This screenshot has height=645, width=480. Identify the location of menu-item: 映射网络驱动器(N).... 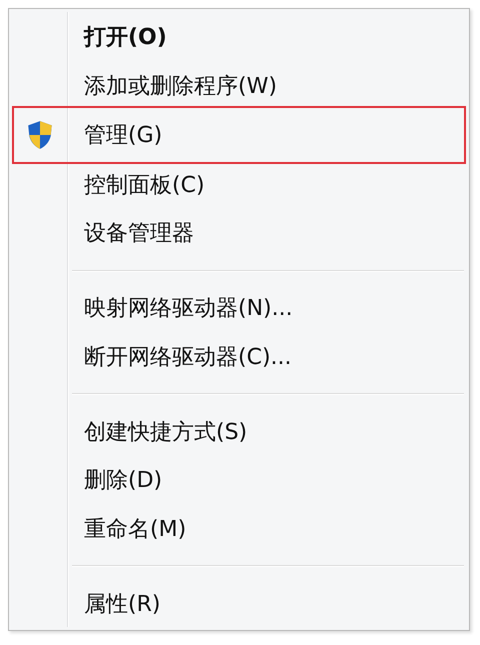
(267, 308).